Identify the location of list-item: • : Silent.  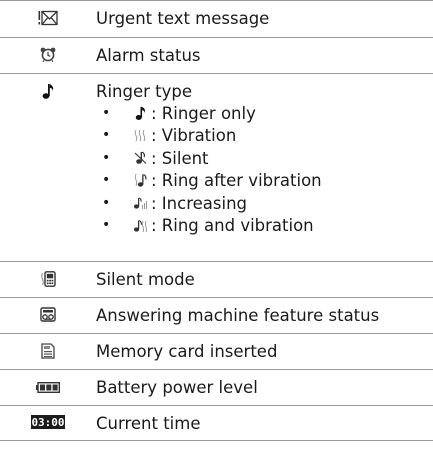
(264, 158).